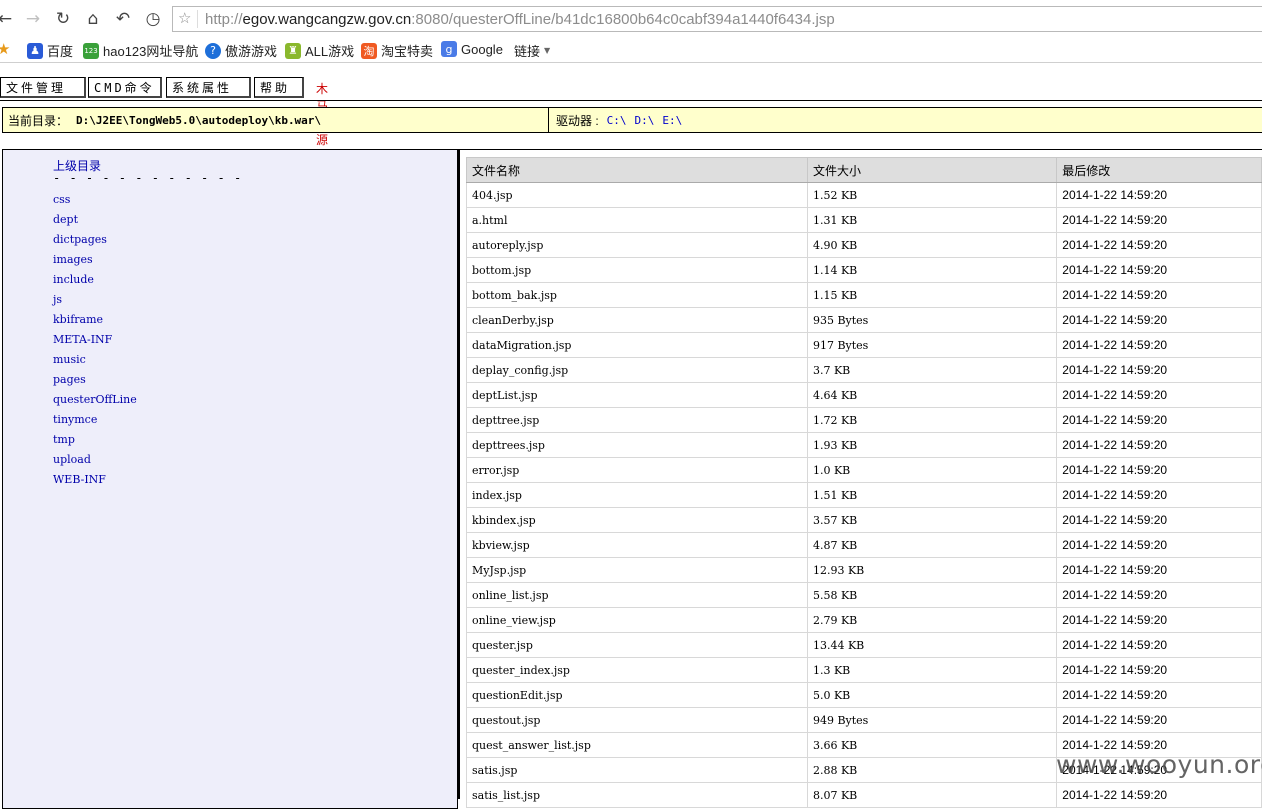  I want to click on file-size-cell: 1.72 KB, so click(932, 420).